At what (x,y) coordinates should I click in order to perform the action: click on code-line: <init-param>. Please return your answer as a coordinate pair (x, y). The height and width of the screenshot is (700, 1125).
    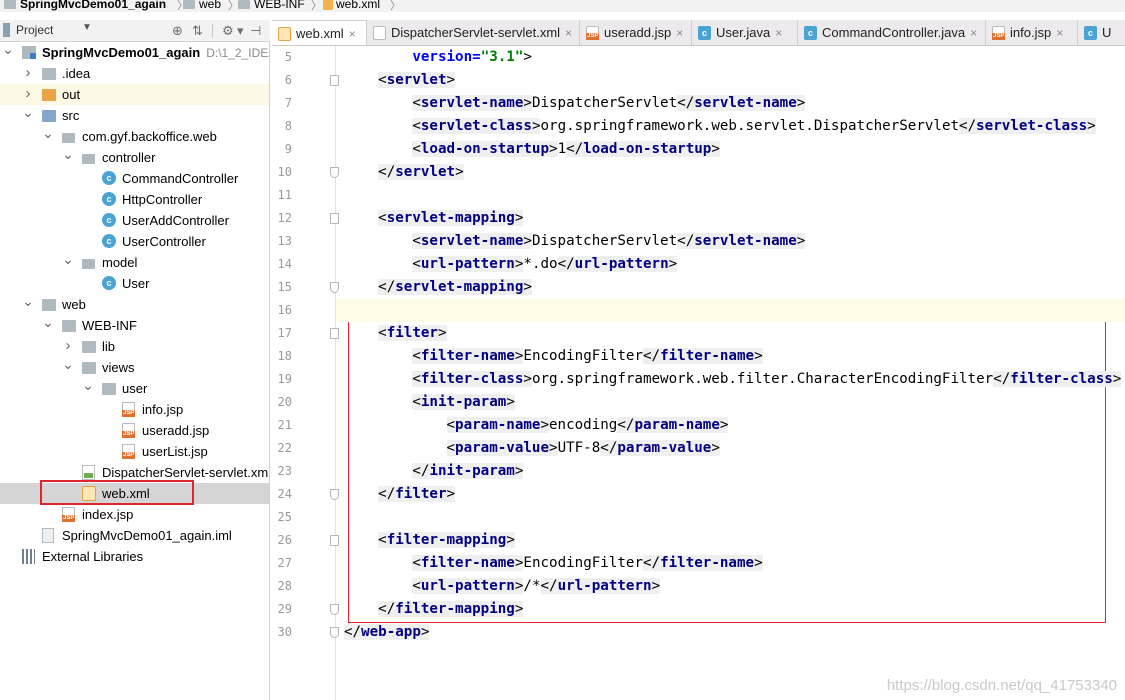
    Looking at the image, I should click on (734, 402).